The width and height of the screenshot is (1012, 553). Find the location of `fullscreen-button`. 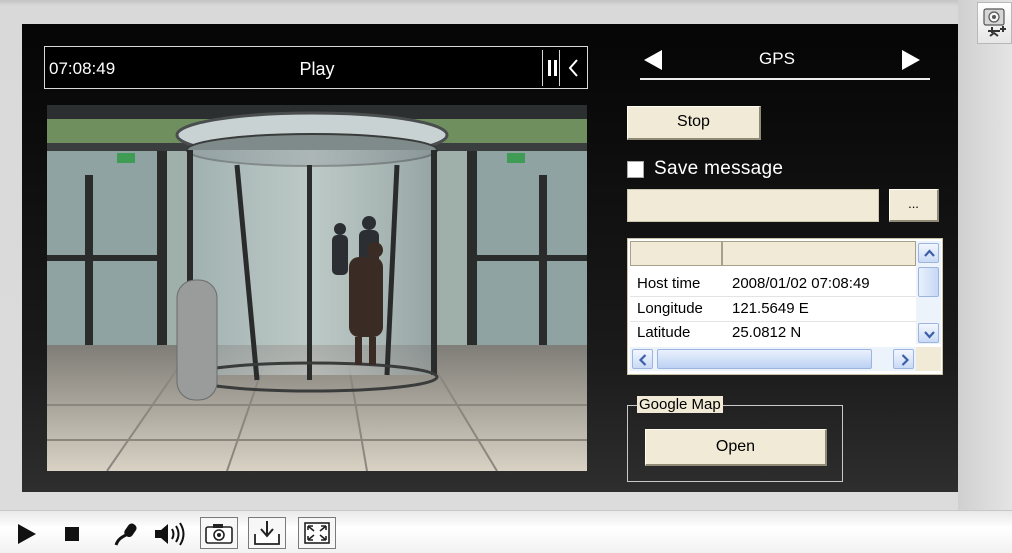

fullscreen-button is located at coordinates (317, 533).